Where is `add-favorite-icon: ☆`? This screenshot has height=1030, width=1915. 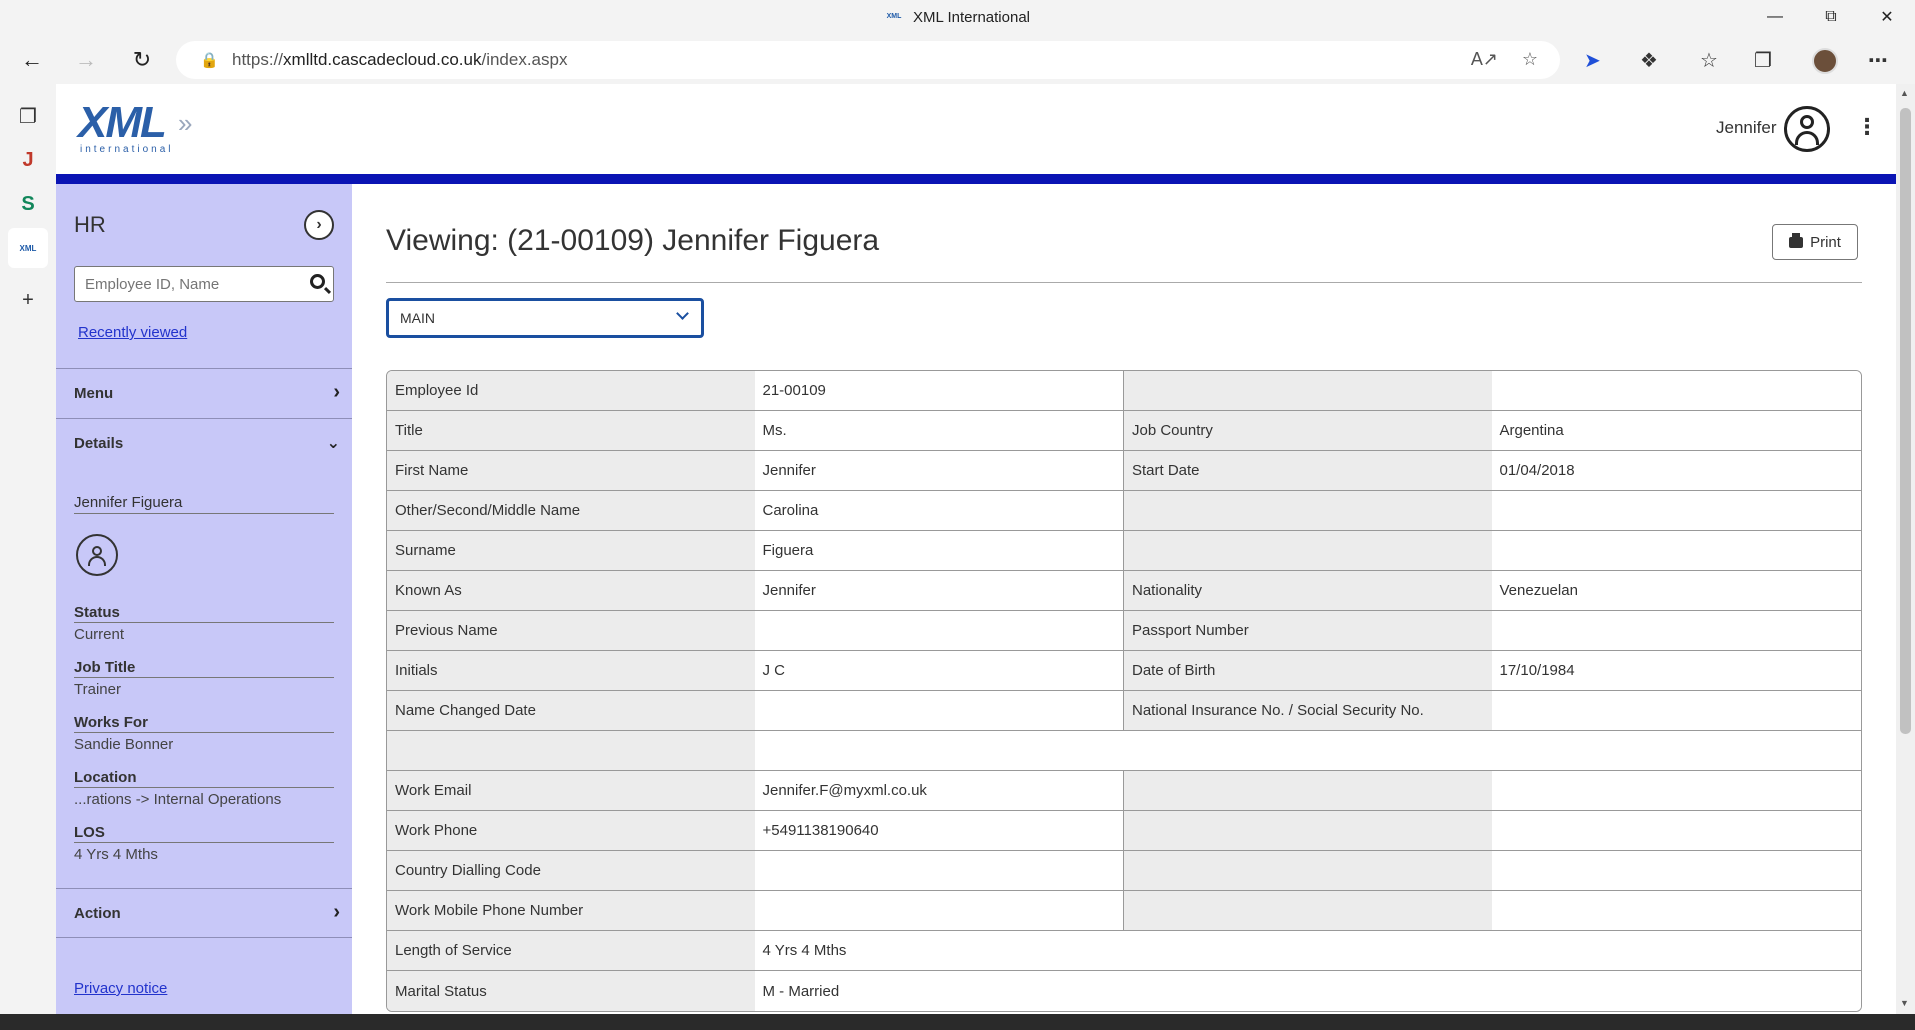 add-favorite-icon: ☆ is located at coordinates (1530, 59).